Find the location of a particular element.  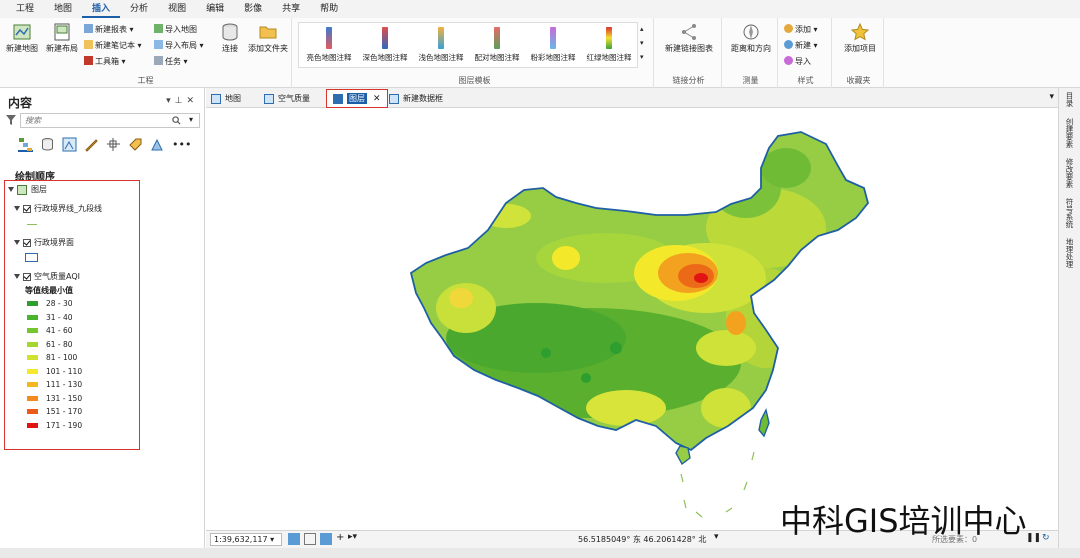

add-item-button: 添加项目 is located at coordinates (860, 38).